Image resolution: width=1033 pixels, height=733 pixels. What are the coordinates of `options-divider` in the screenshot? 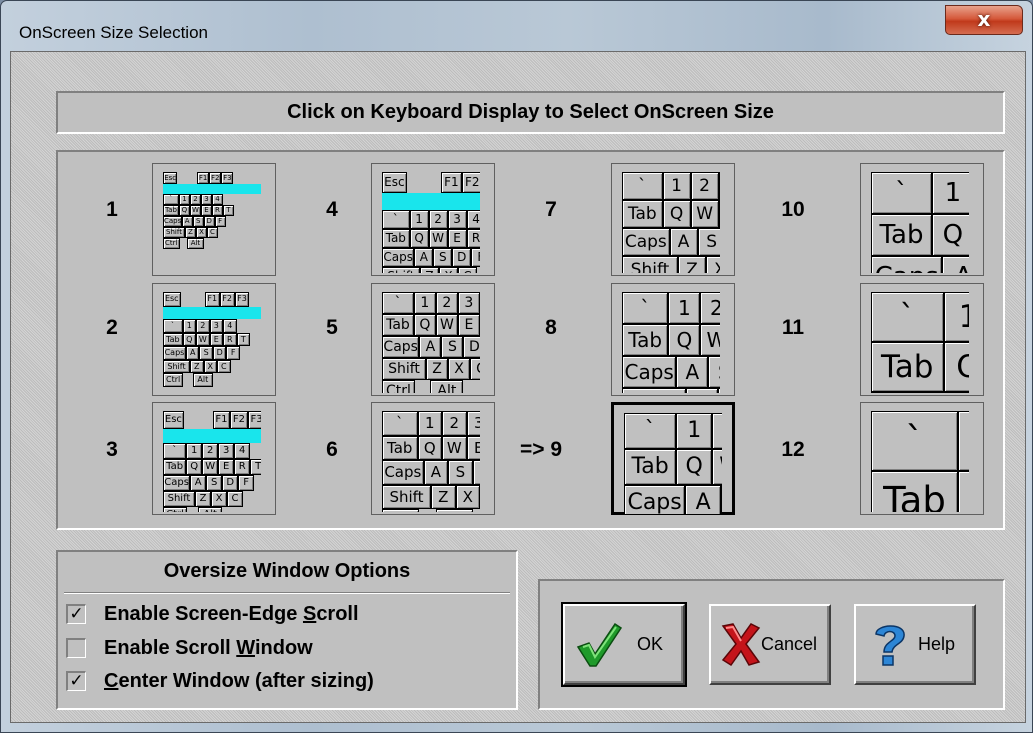 It's located at (287, 593).